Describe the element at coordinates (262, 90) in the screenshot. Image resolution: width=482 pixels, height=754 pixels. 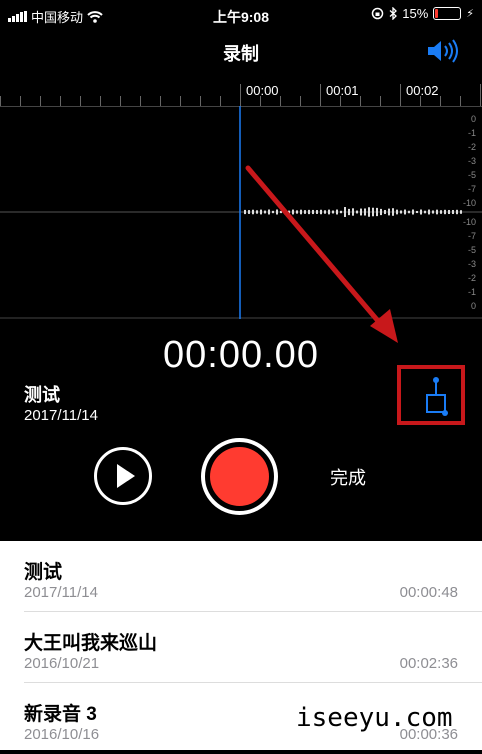
I see `ruler-label: 00:00` at that location.